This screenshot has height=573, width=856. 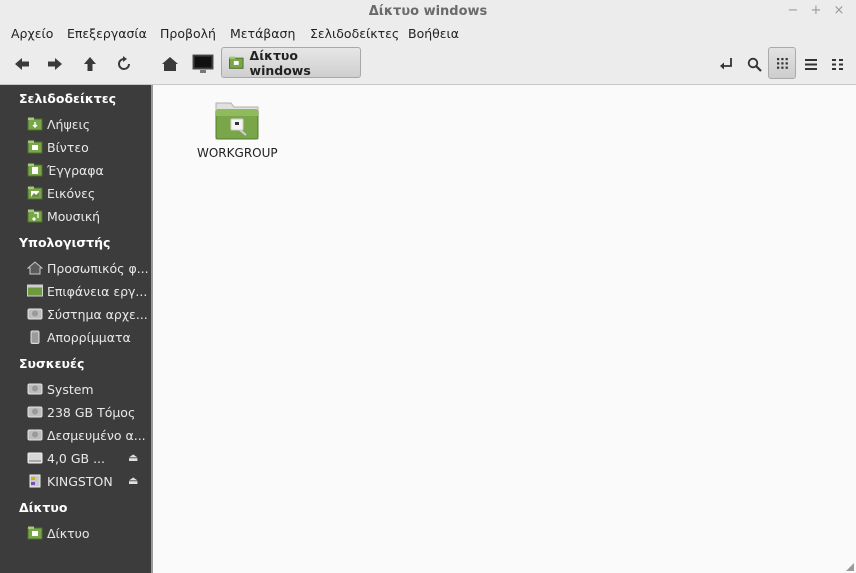 I want to click on sidebar-item-volume-238gb: 238 GB Τόμος, so click(x=88, y=412).